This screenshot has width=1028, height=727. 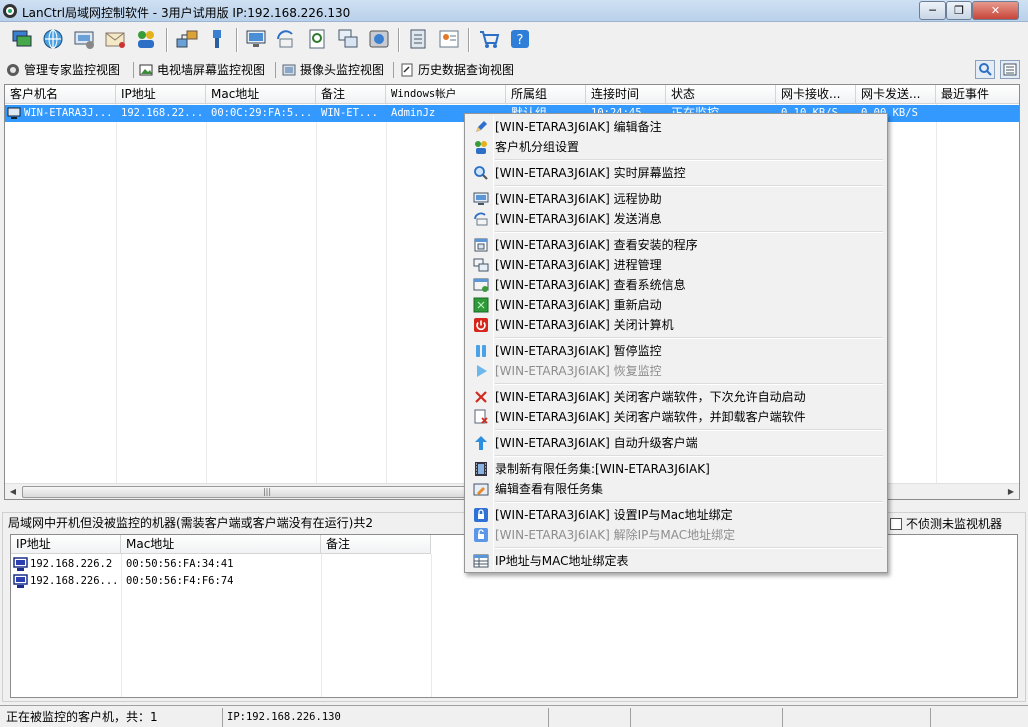 I want to click on menu-item-bind-ip-mac: [WIN-ETARA3J6IAK] 设置IP与Mac地址绑定, so click(x=676, y=515).